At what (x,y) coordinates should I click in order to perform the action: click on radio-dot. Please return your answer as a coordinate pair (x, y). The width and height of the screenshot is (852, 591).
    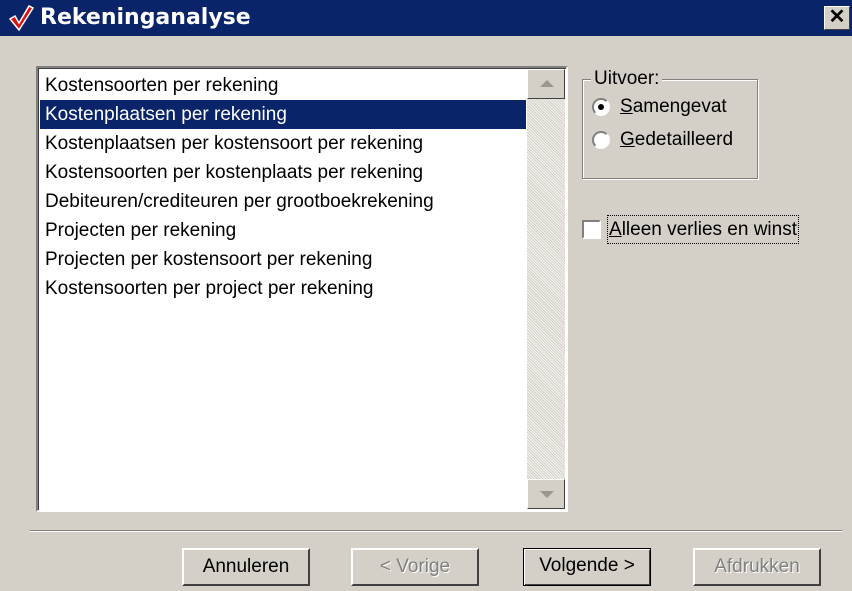
    Looking at the image, I should click on (601, 107).